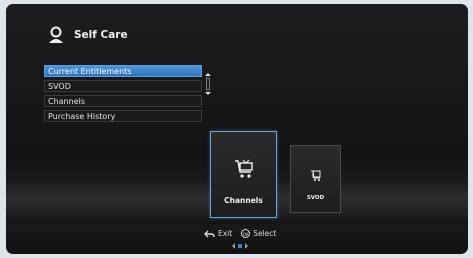 The image size is (473, 258). Describe the element at coordinates (265, 233) in the screenshot. I see `select-label: Select` at that location.